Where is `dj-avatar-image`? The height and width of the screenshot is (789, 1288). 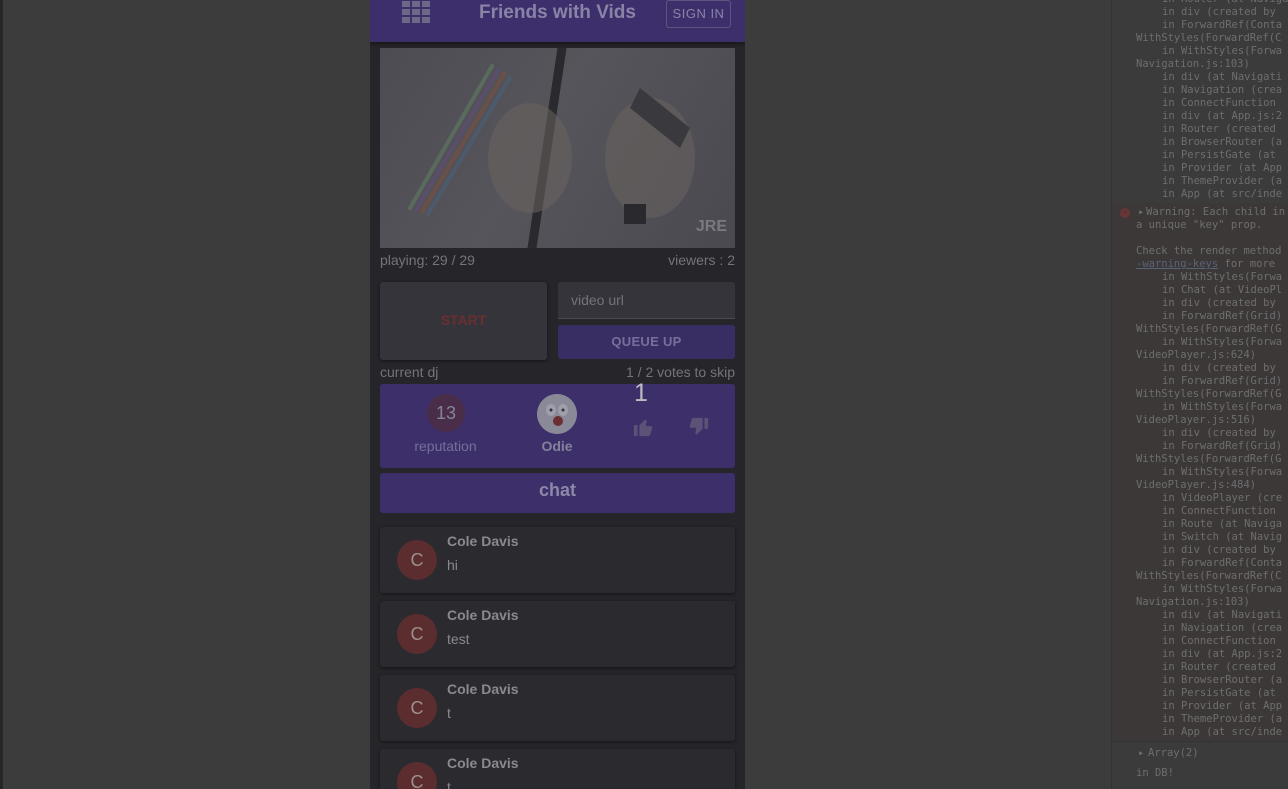 dj-avatar-image is located at coordinates (557, 414).